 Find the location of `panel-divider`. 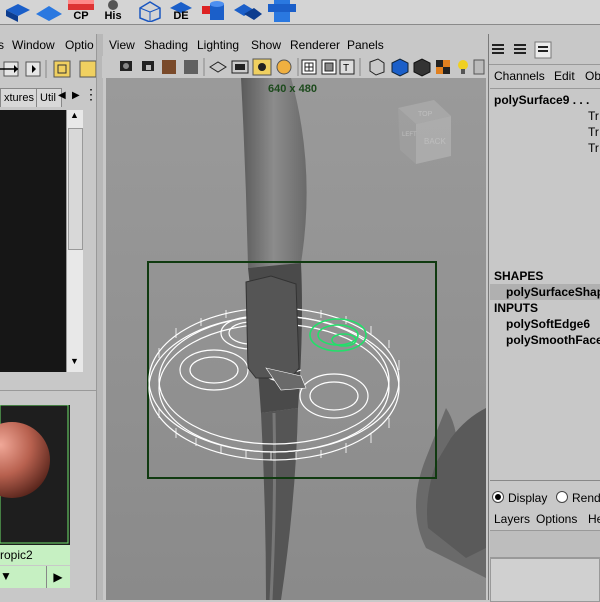

panel-divider is located at coordinates (50, 392).